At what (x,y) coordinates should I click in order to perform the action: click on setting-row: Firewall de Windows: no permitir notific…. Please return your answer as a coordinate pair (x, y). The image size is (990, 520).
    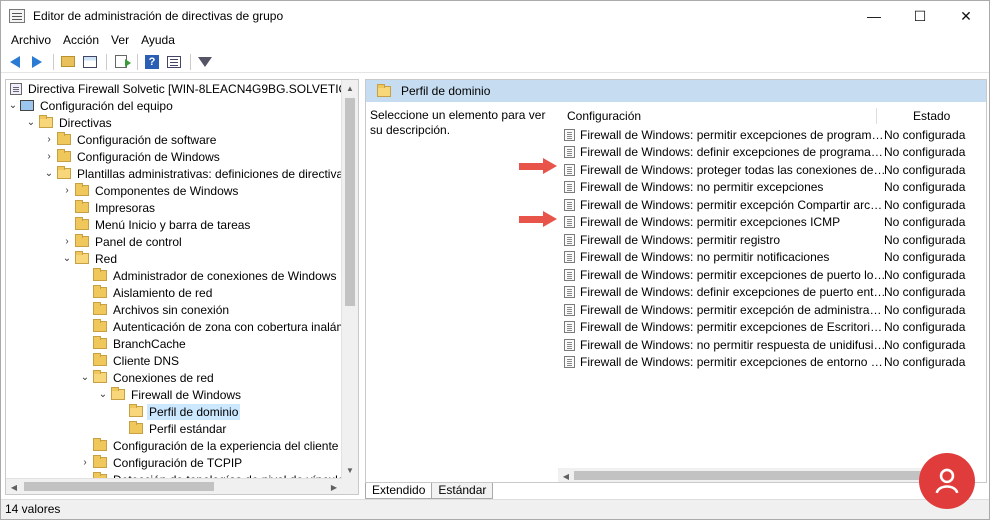
    Looking at the image, I should click on (764, 257).